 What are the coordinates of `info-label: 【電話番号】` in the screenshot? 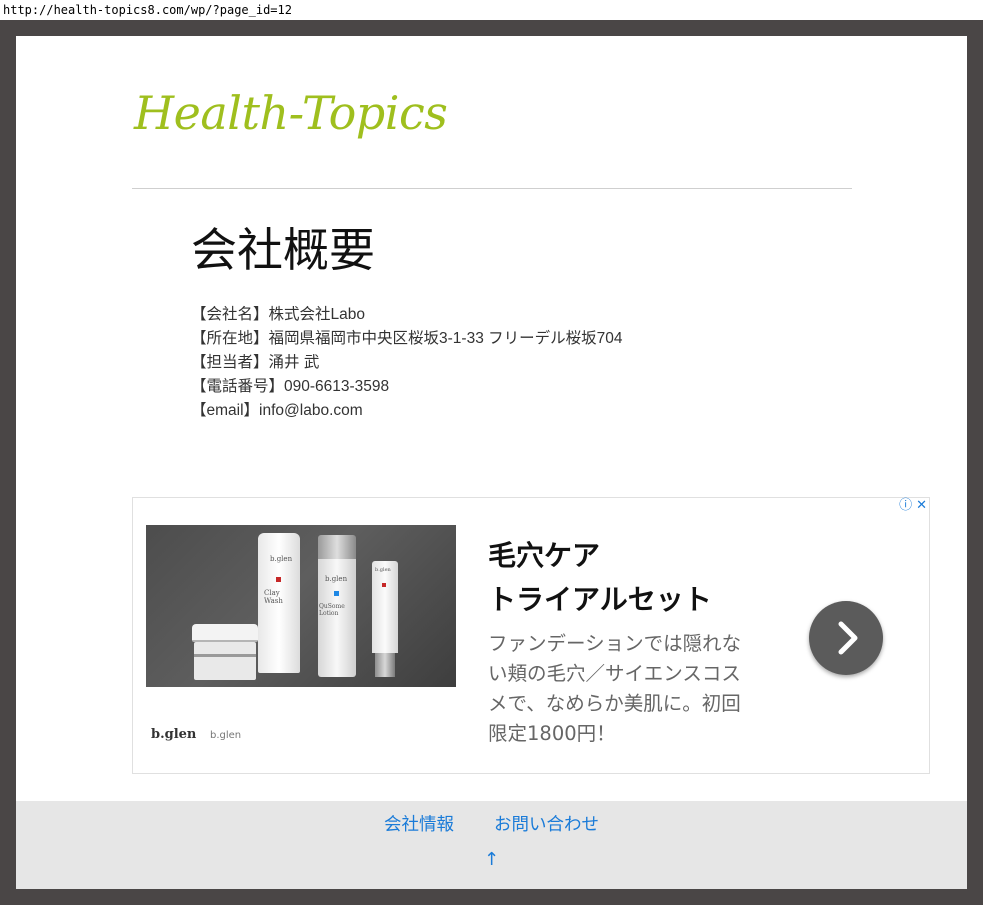 It's located at (238, 386).